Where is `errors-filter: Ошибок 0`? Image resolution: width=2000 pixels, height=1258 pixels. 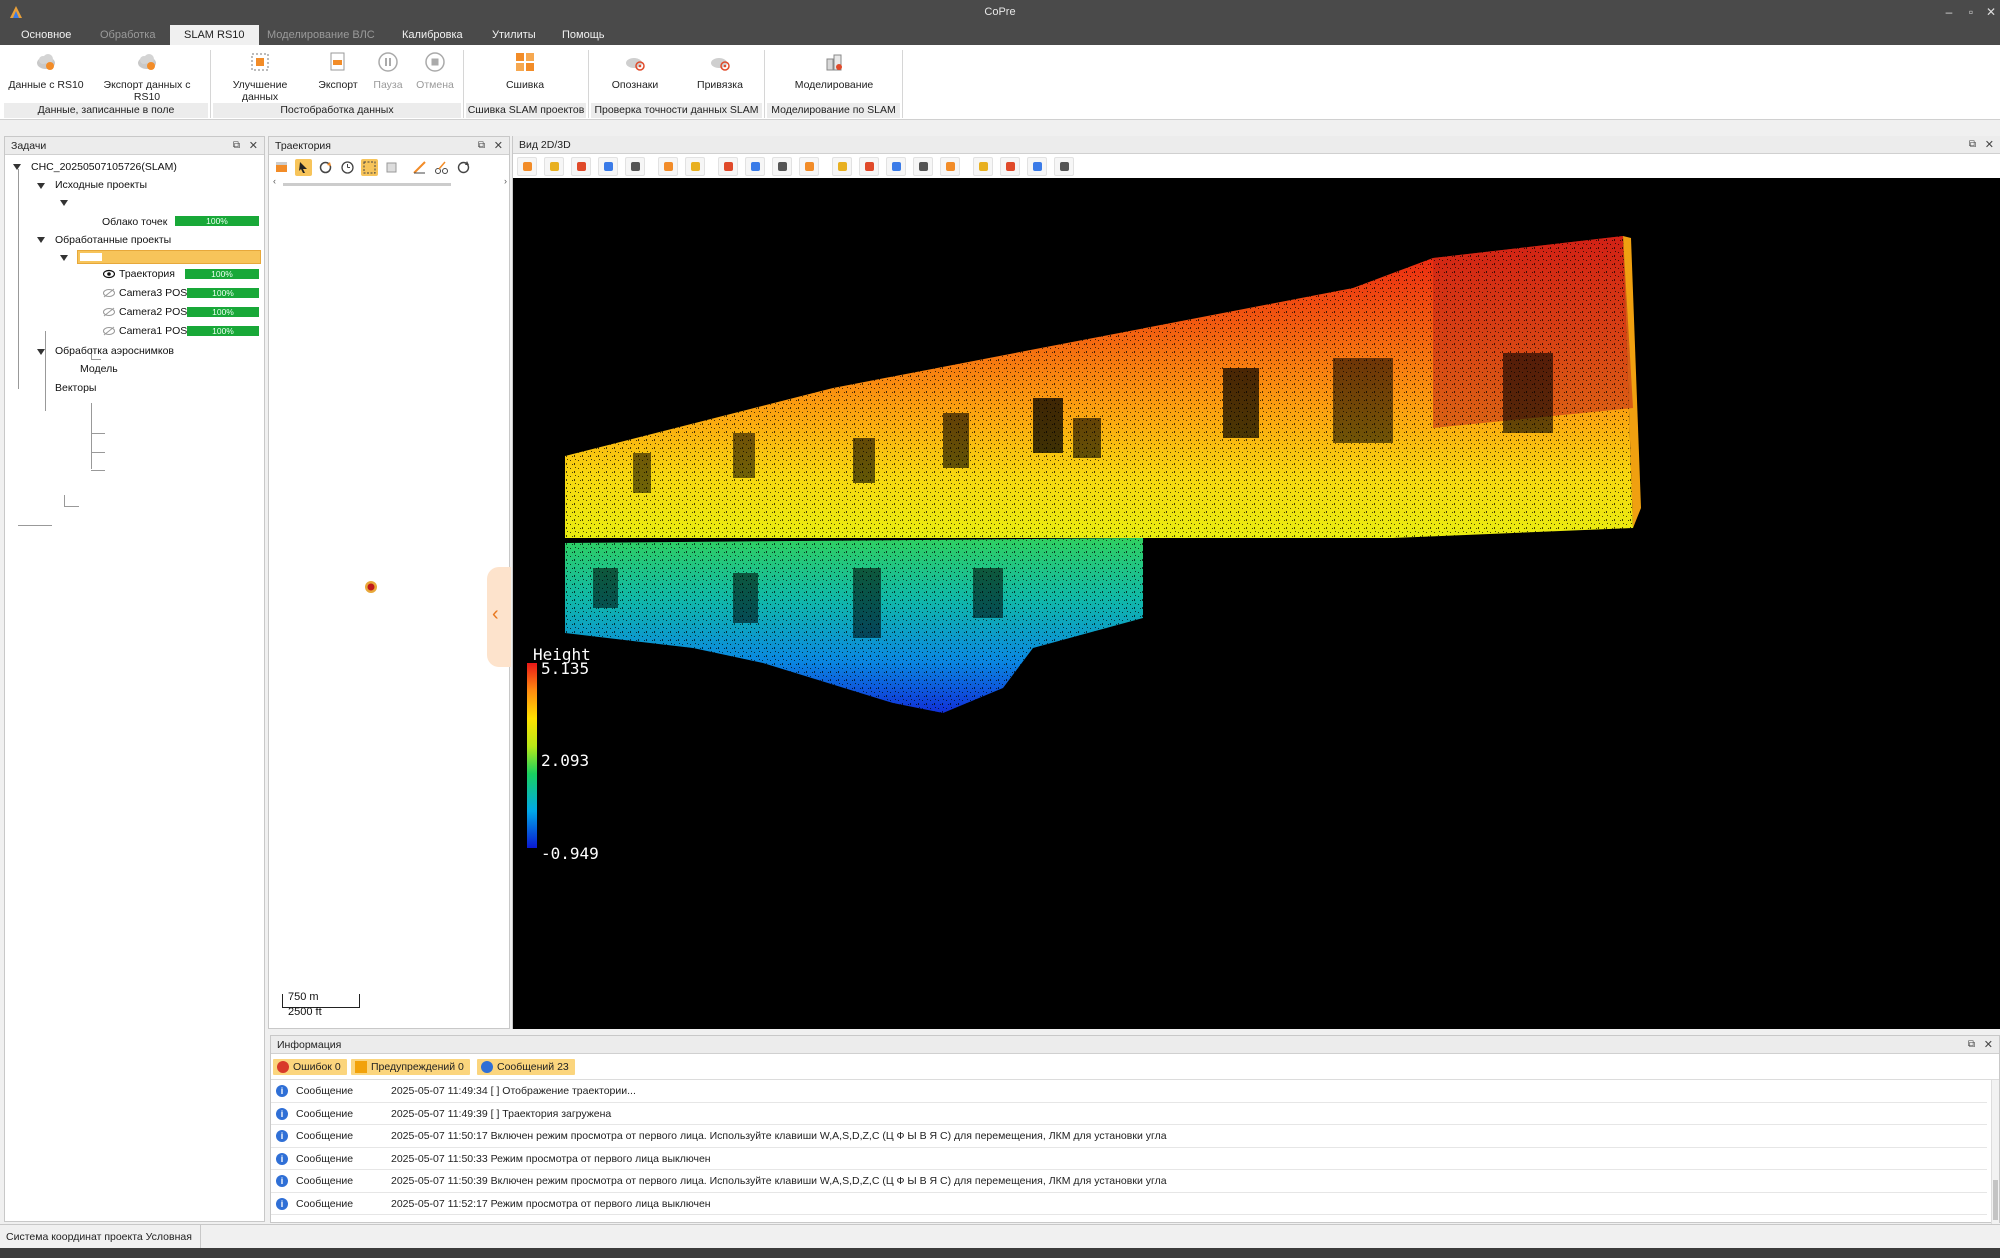 errors-filter: Ошибок 0 is located at coordinates (310, 1067).